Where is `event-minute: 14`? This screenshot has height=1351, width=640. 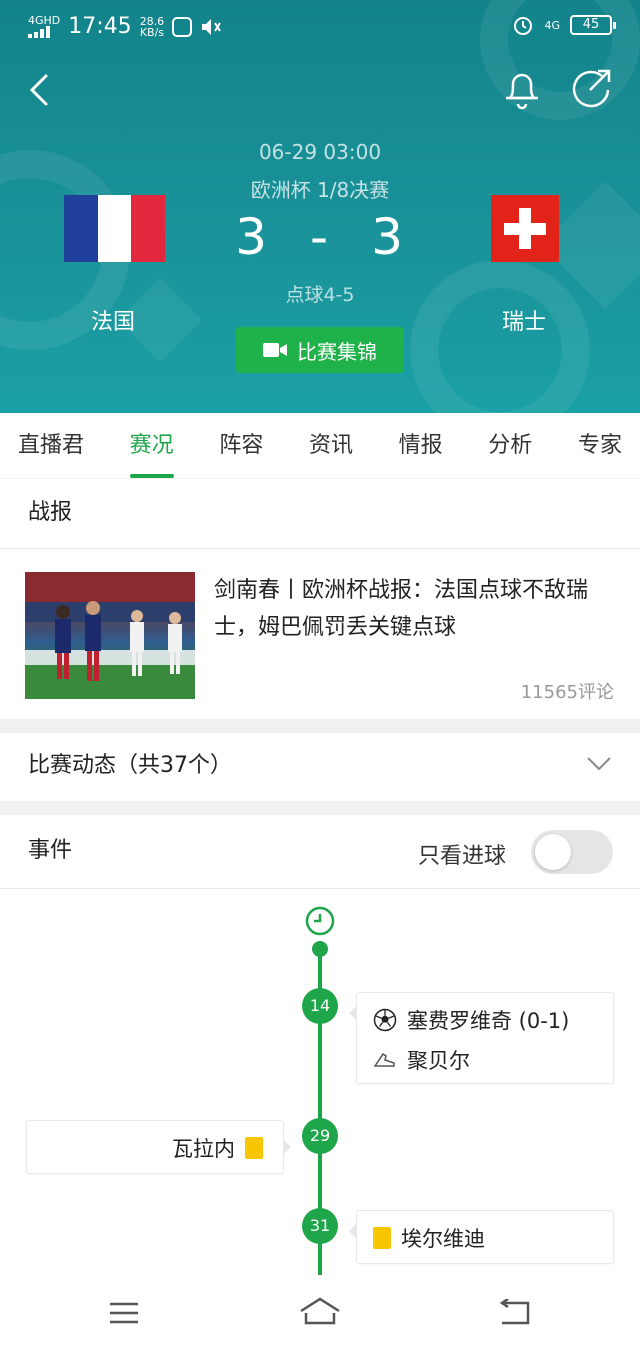
event-minute: 14 is located at coordinates (320, 1006).